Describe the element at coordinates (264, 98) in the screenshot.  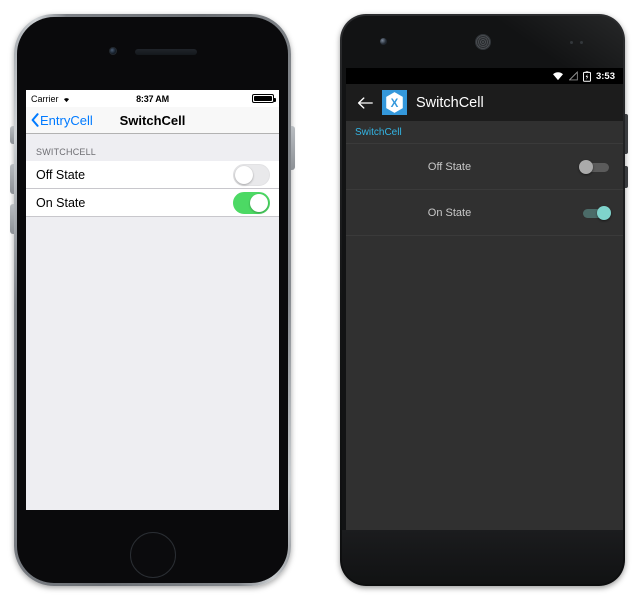
I see `battery-full-icon` at that location.